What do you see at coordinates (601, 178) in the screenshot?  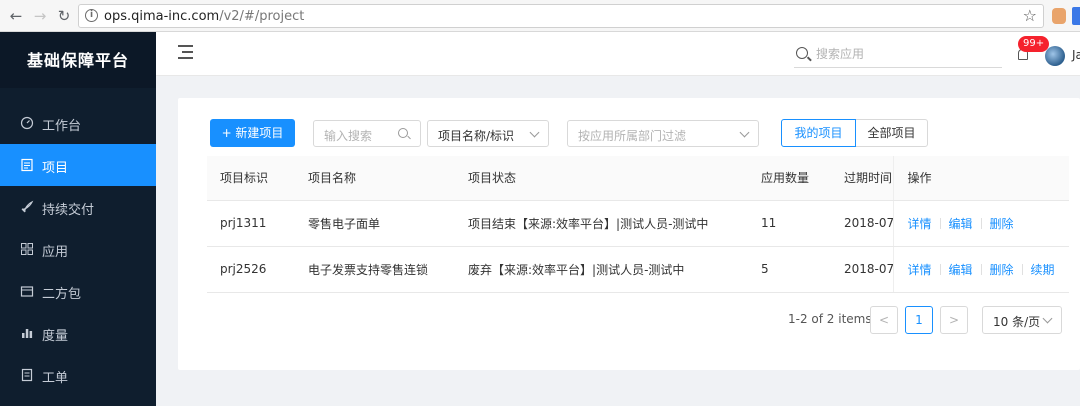 I see `column-header: 项目状态` at bounding box center [601, 178].